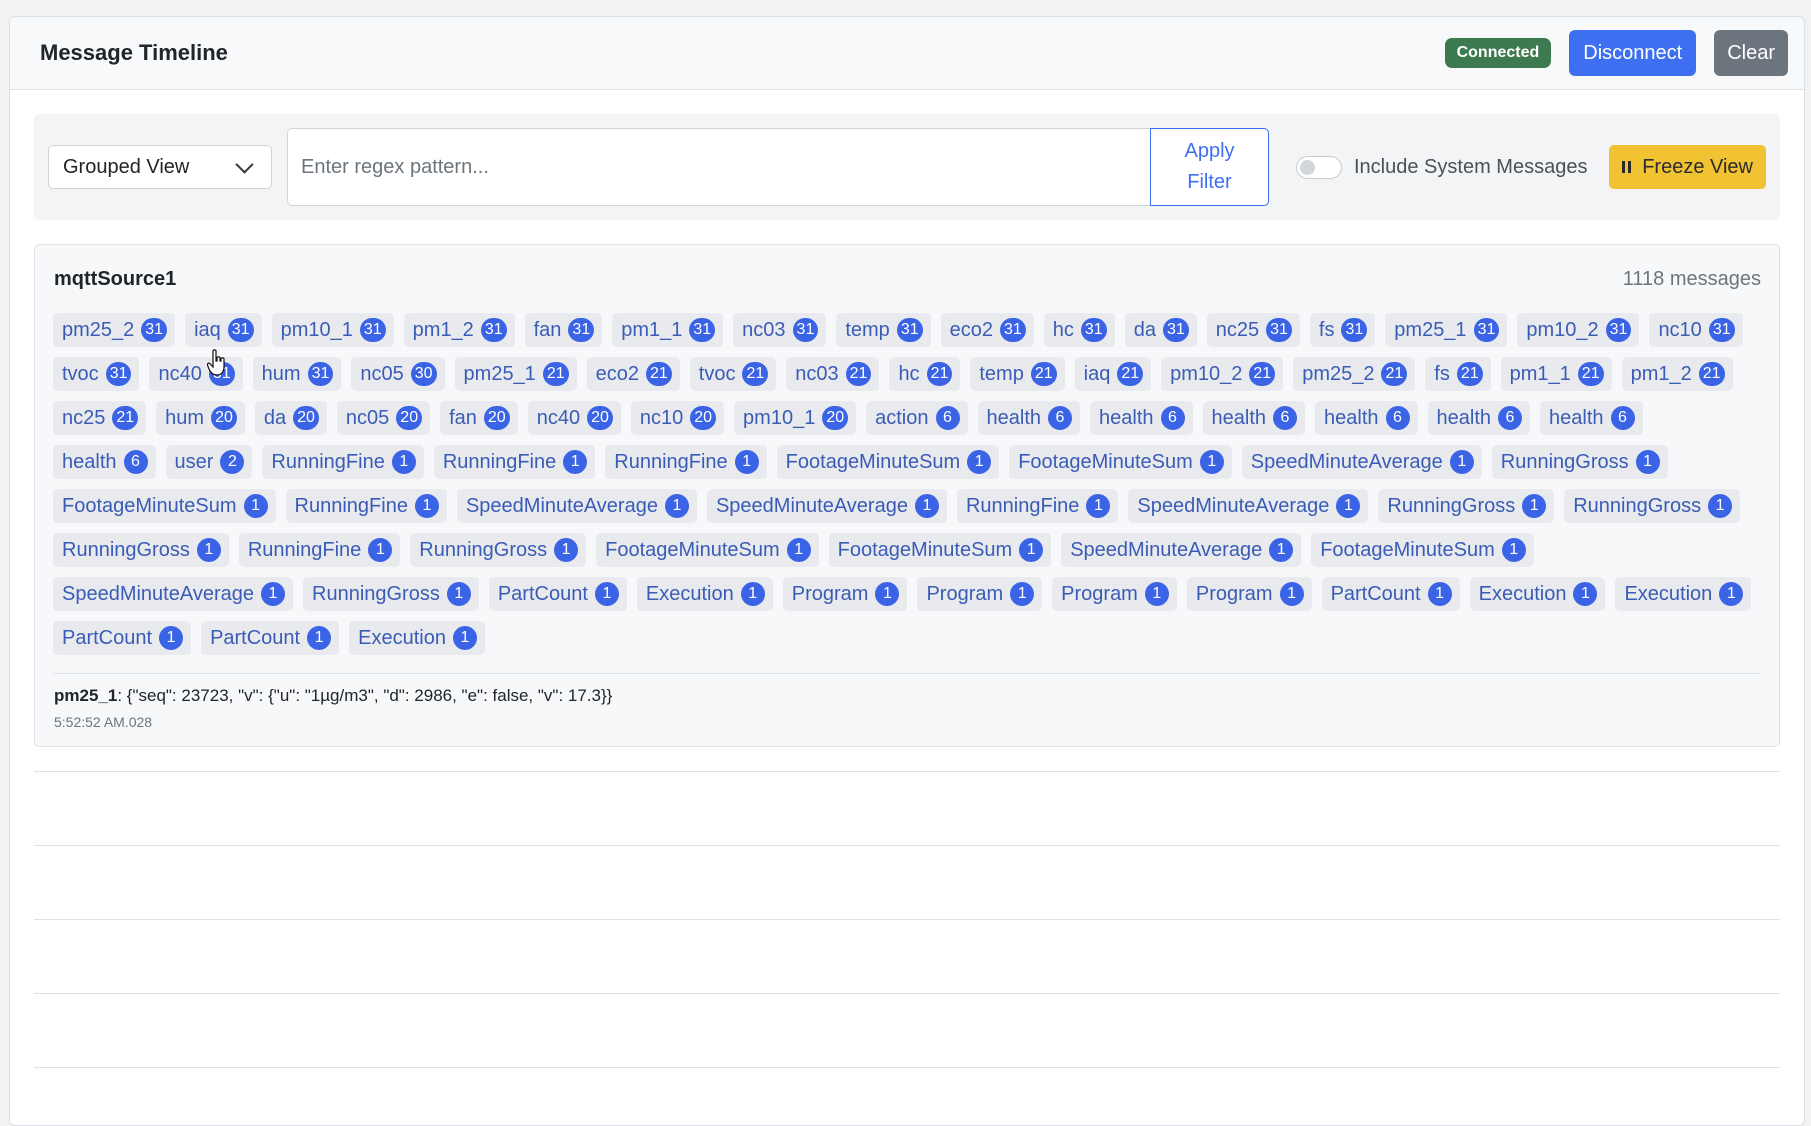 This screenshot has height=1126, width=1811. I want to click on view-select: Grouped View, so click(160, 167).